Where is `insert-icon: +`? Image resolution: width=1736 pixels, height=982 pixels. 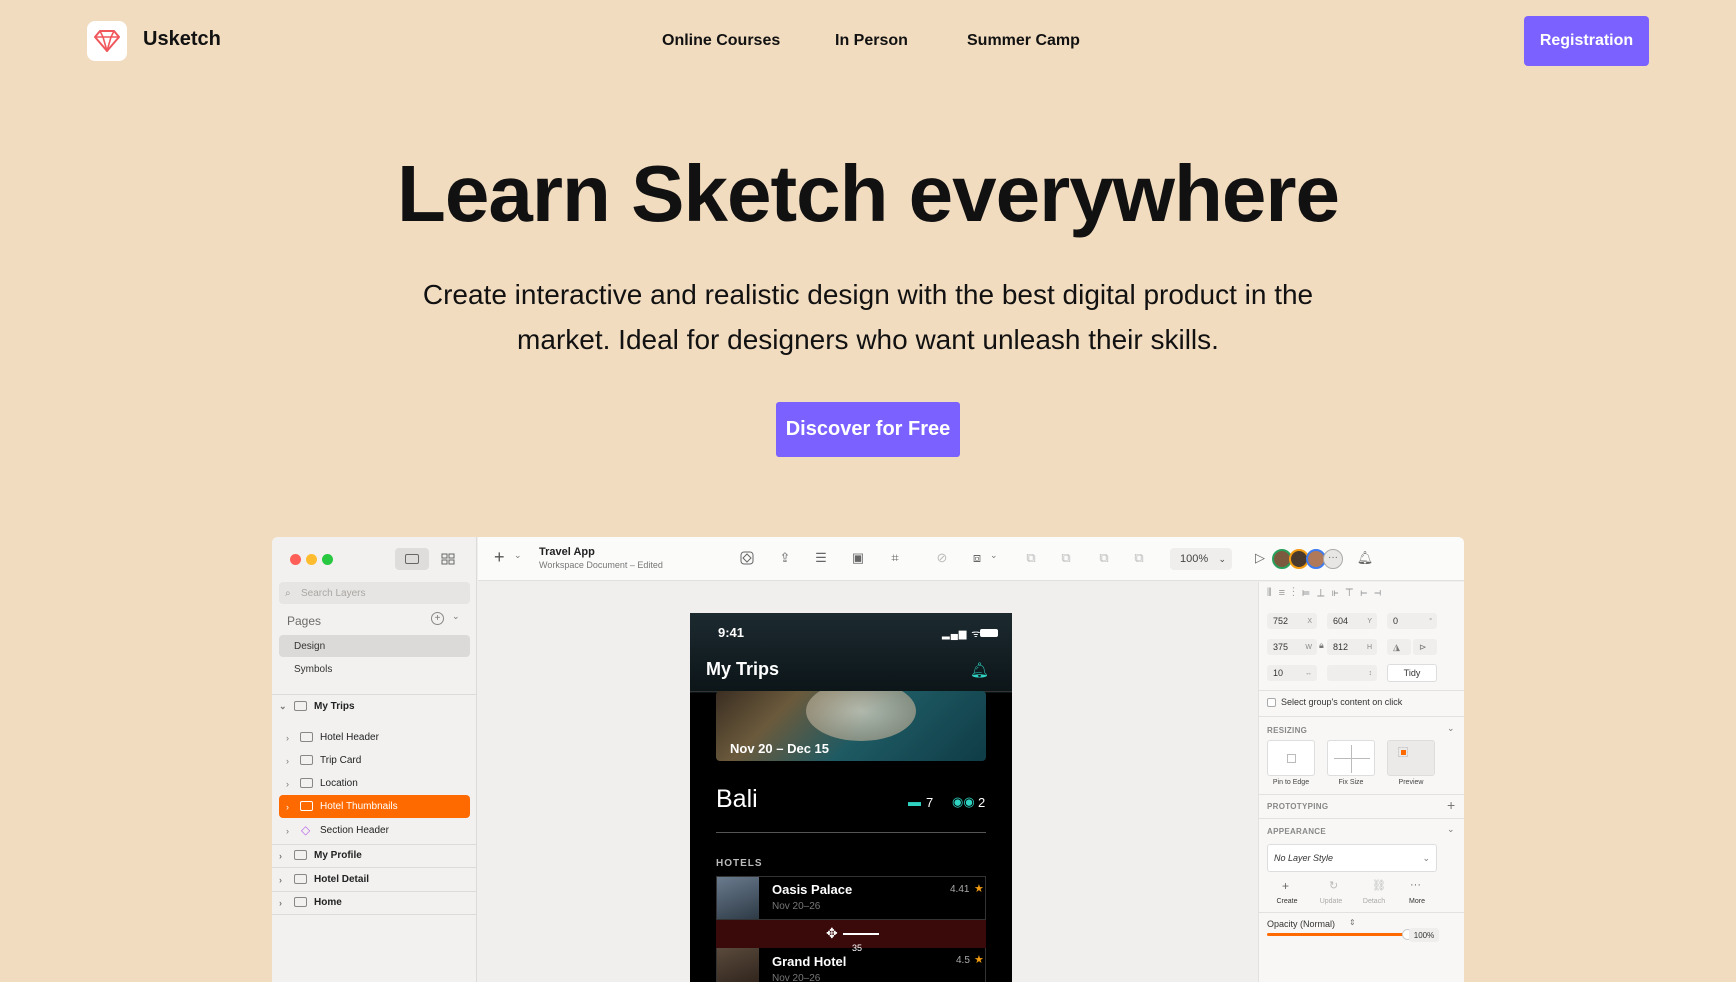
insert-icon: + is located at coordinates (499, 557).